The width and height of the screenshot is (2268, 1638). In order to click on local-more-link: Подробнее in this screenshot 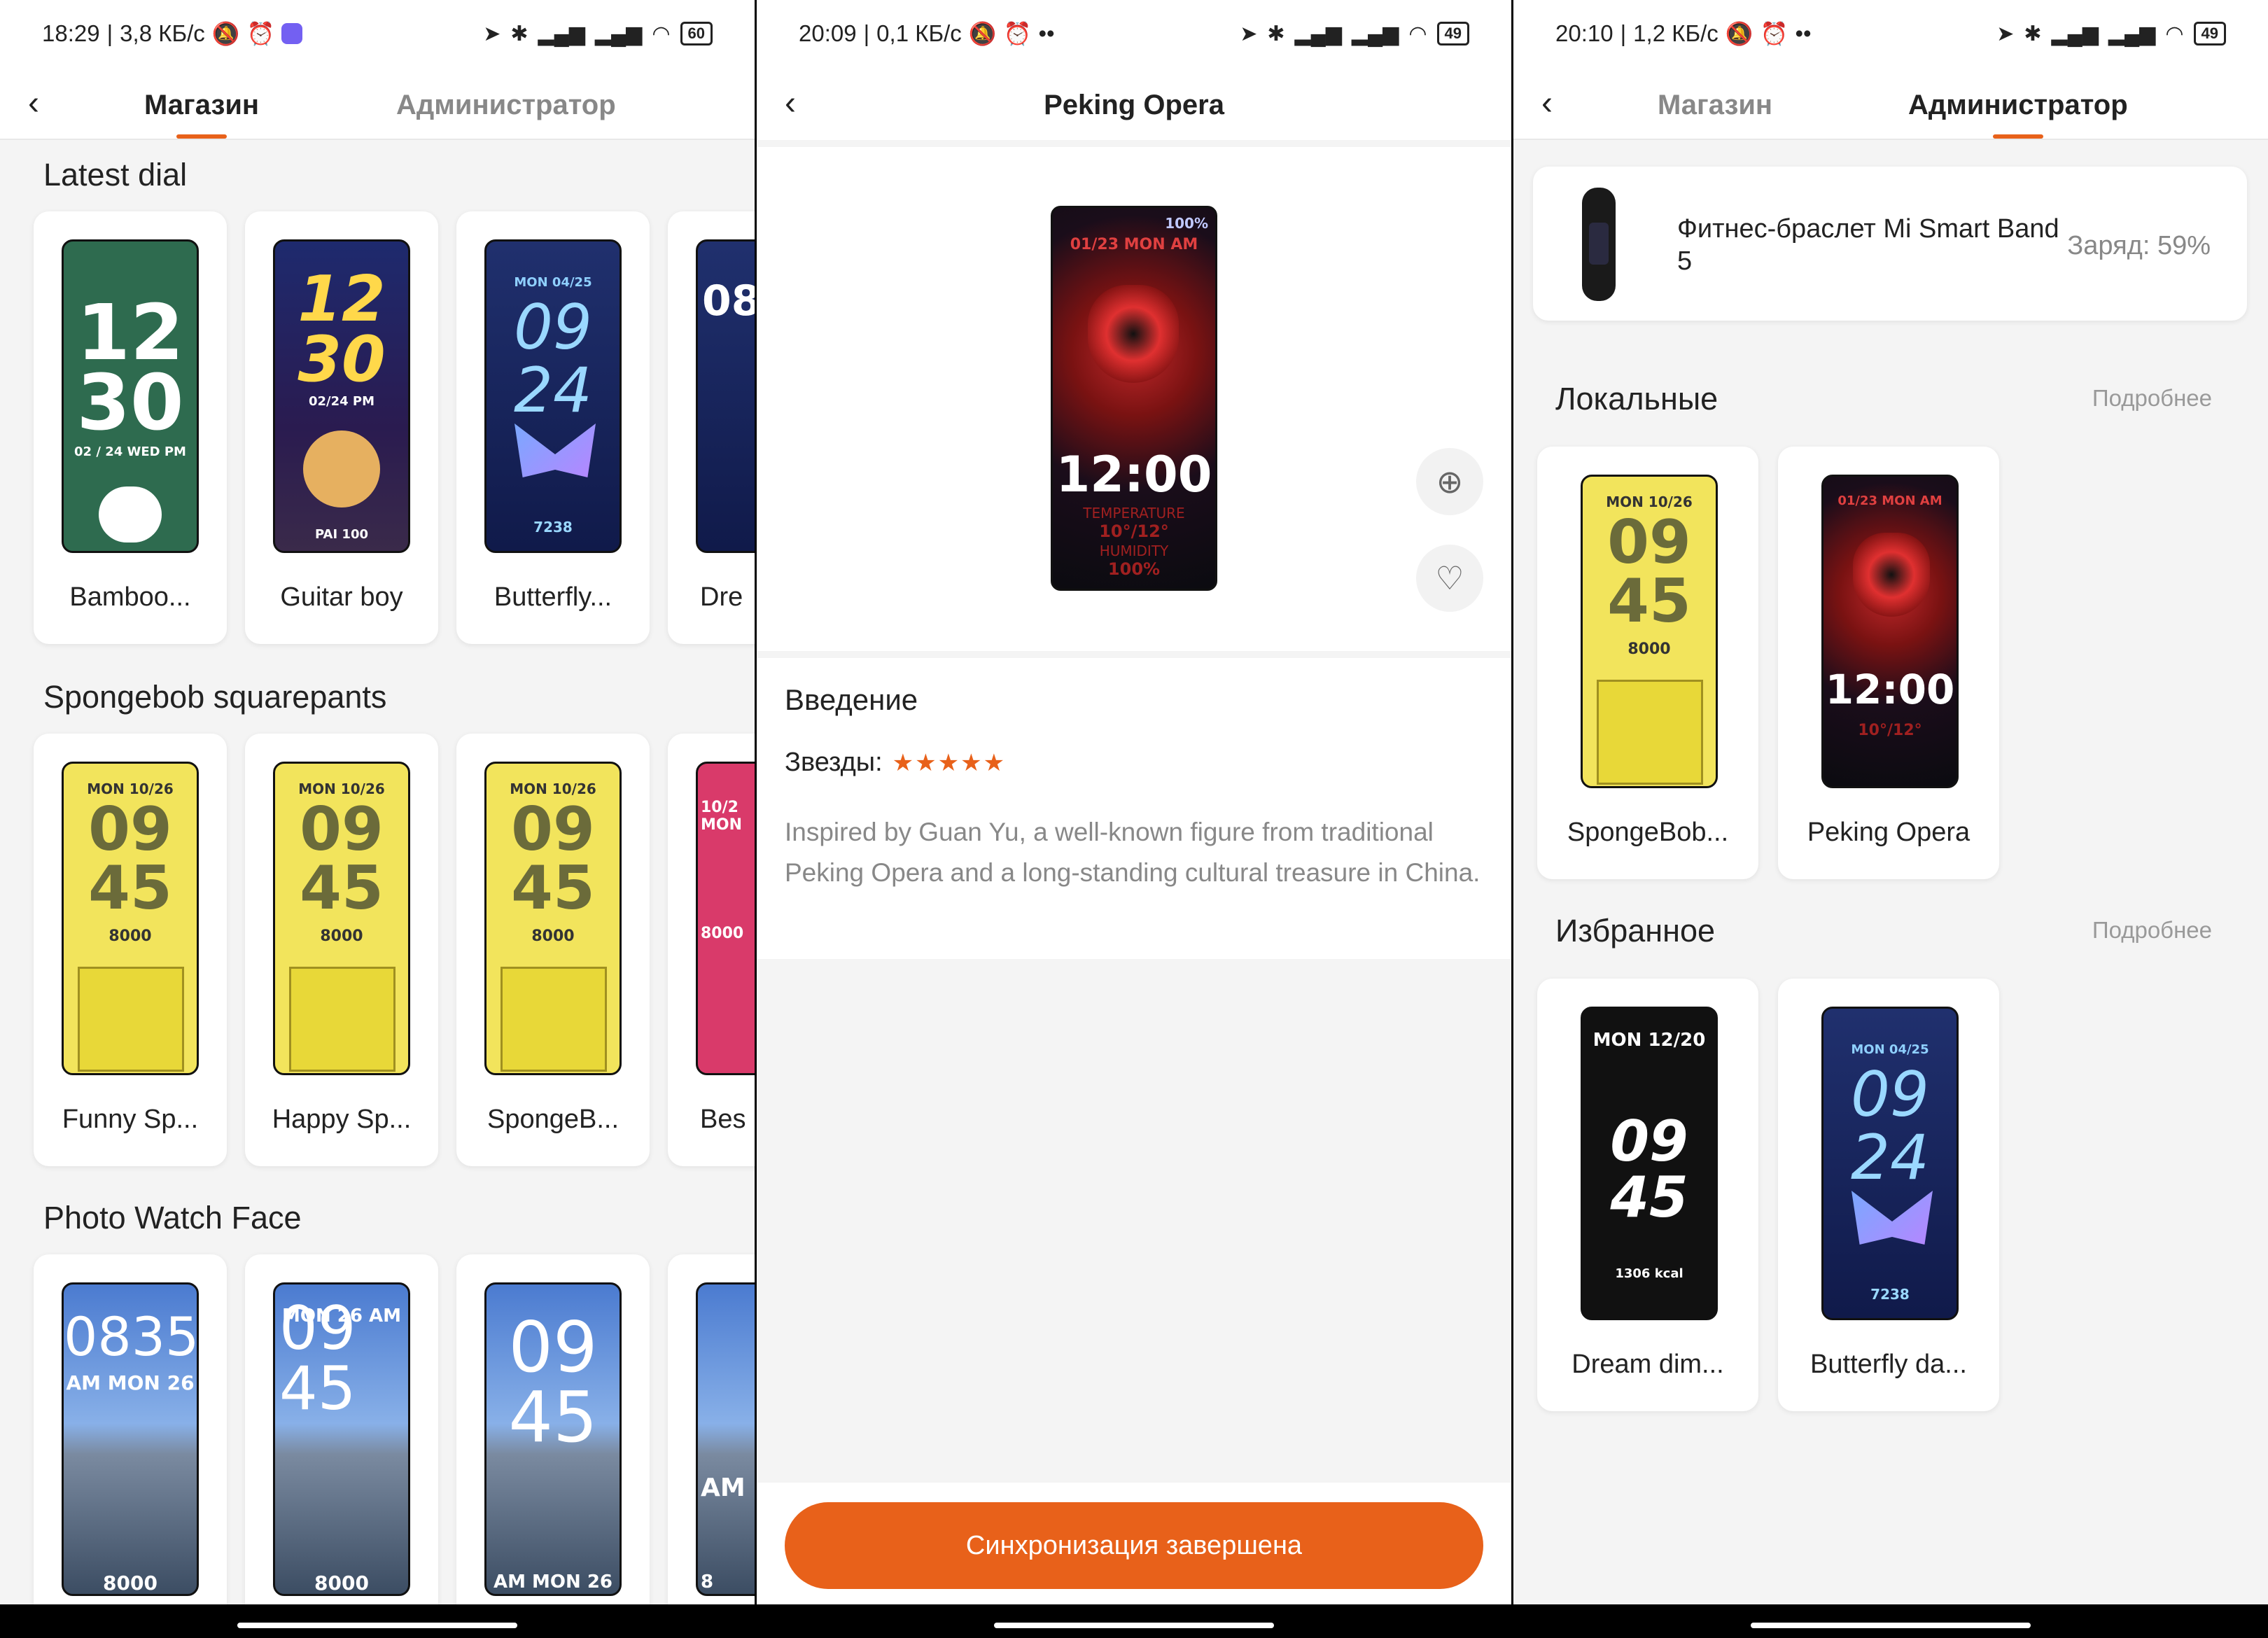, I will do `click(2152, 398)`.